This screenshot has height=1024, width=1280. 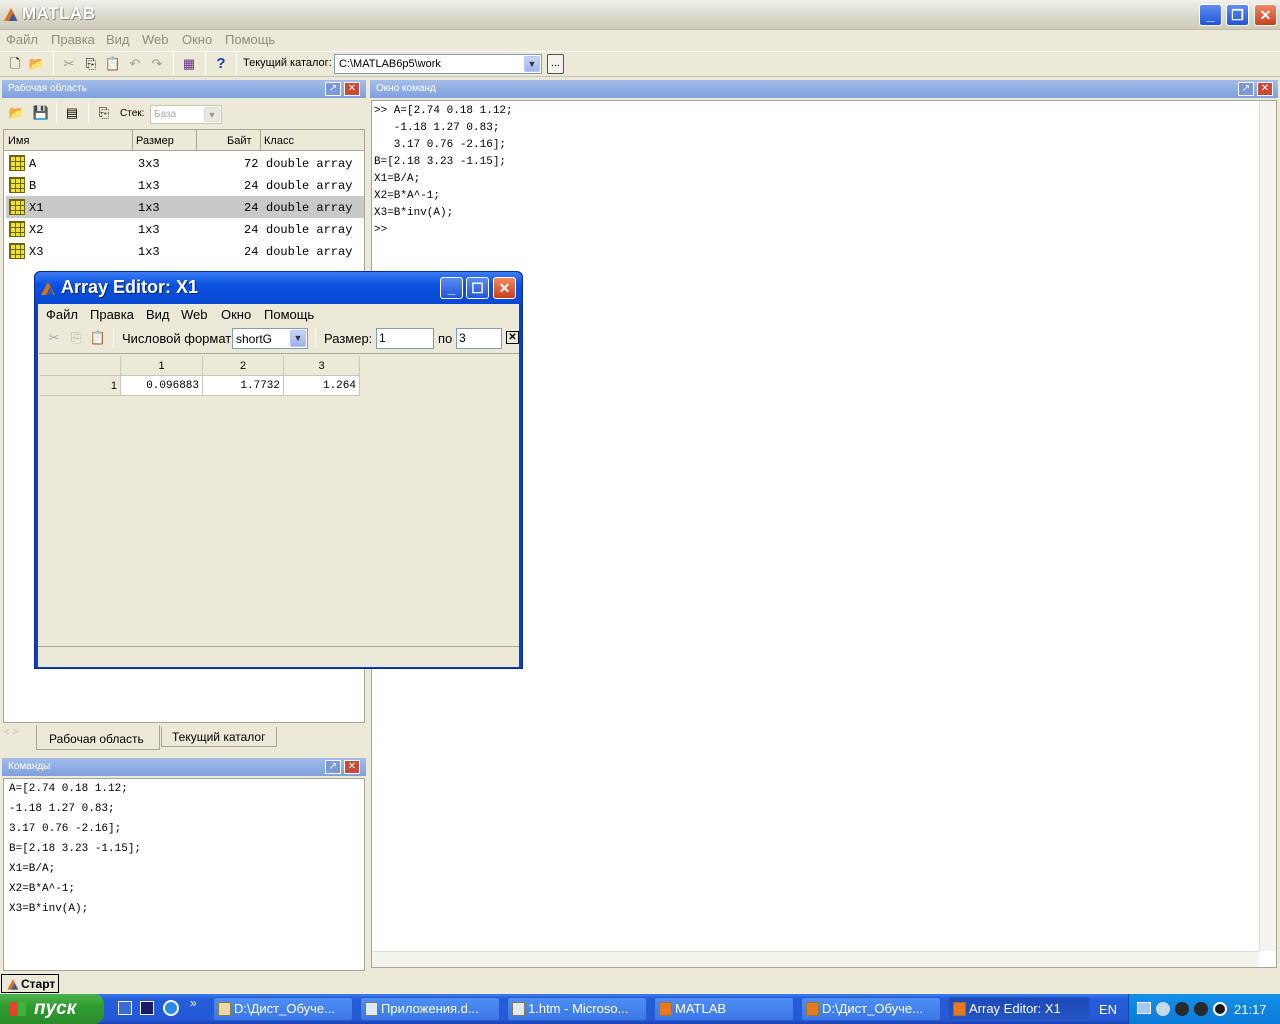 What do you see at coordinates (32, 869) in the screenshot?
I see `history-item: X1=B/A;` at bounding box center [32, 869].